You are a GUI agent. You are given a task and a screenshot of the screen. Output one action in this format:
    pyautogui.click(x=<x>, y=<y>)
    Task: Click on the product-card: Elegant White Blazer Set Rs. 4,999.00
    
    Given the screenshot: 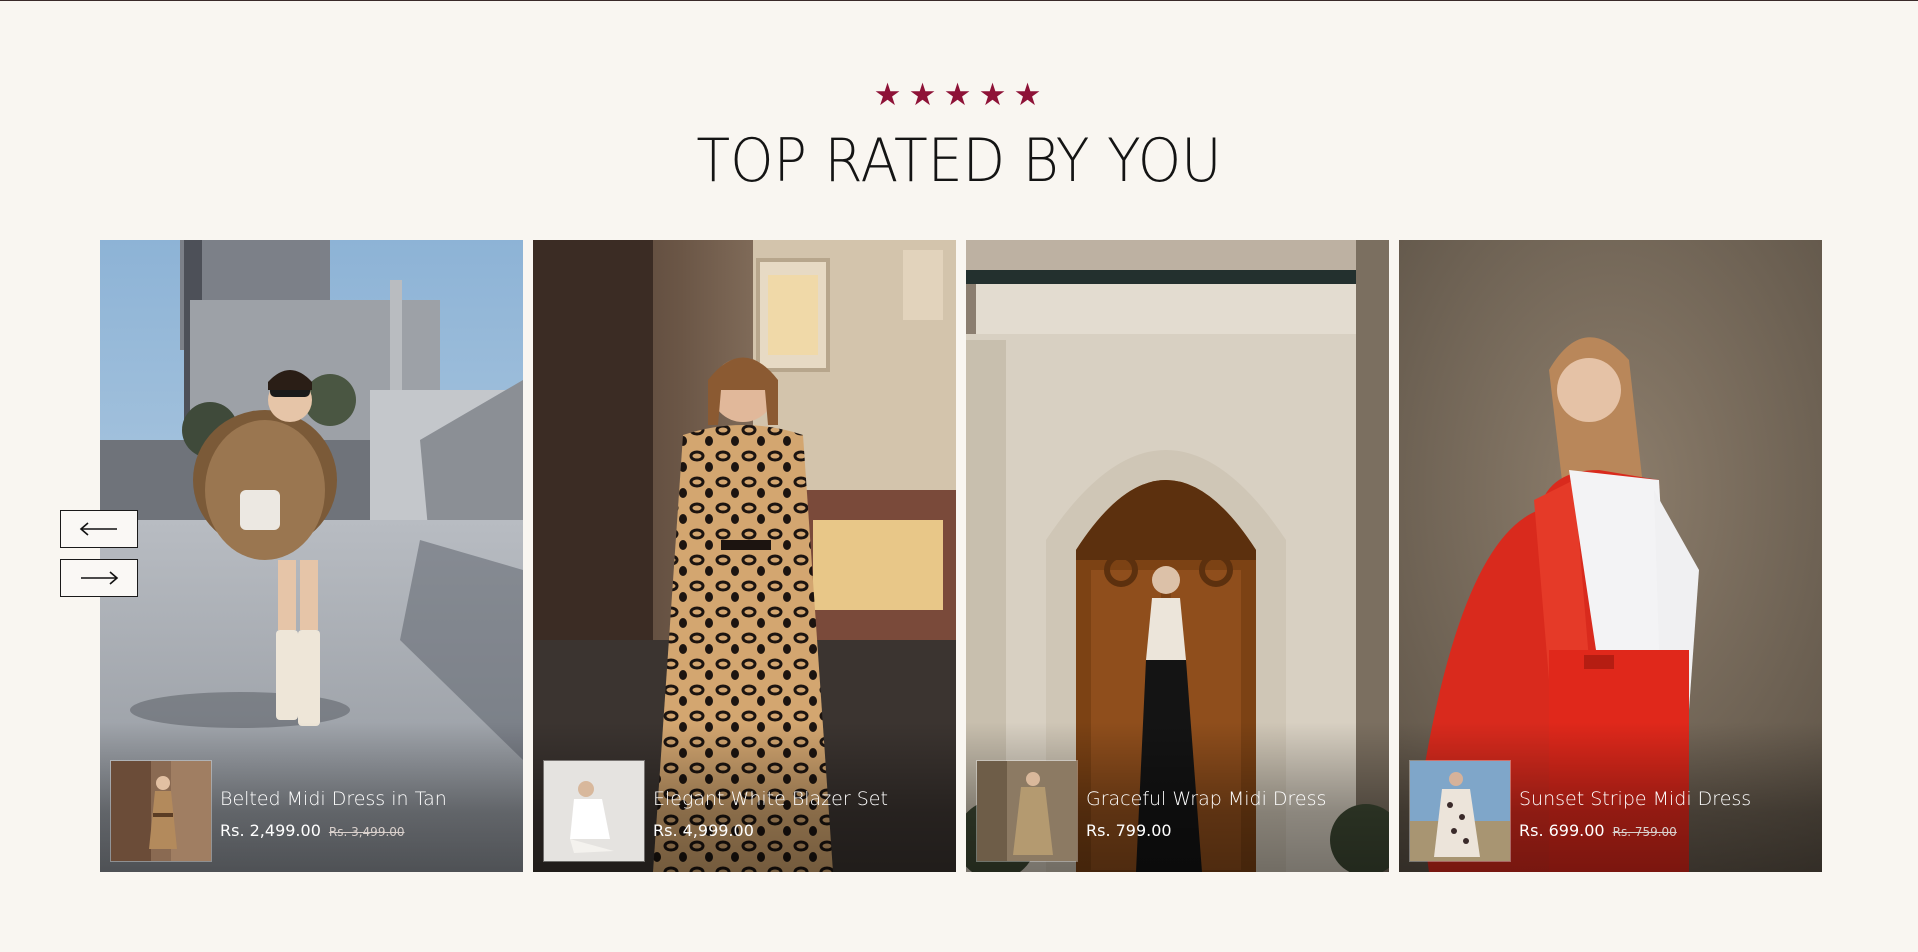 What is the action you would take?
    pyautogui.click(x=744, y=556)
    